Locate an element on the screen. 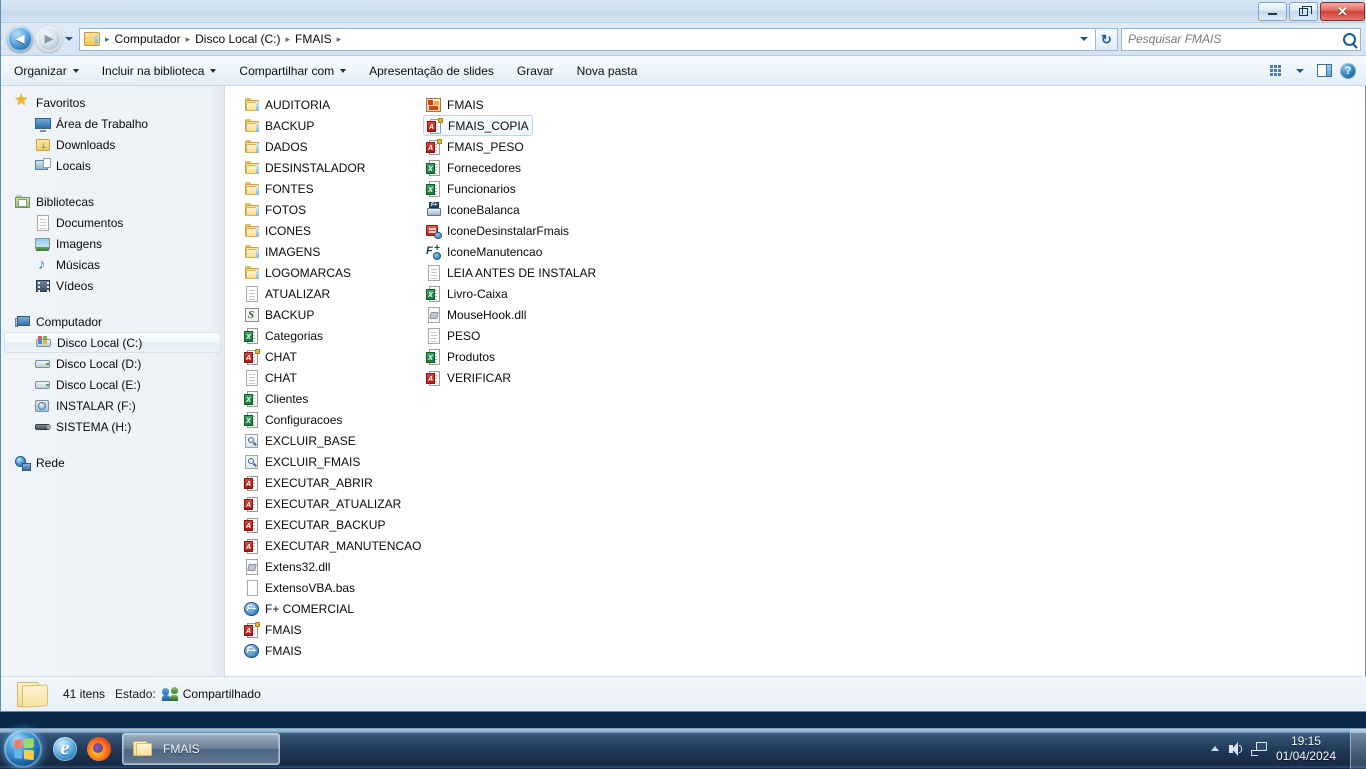  list-item: DADOS is located at coordinates (336, 146).